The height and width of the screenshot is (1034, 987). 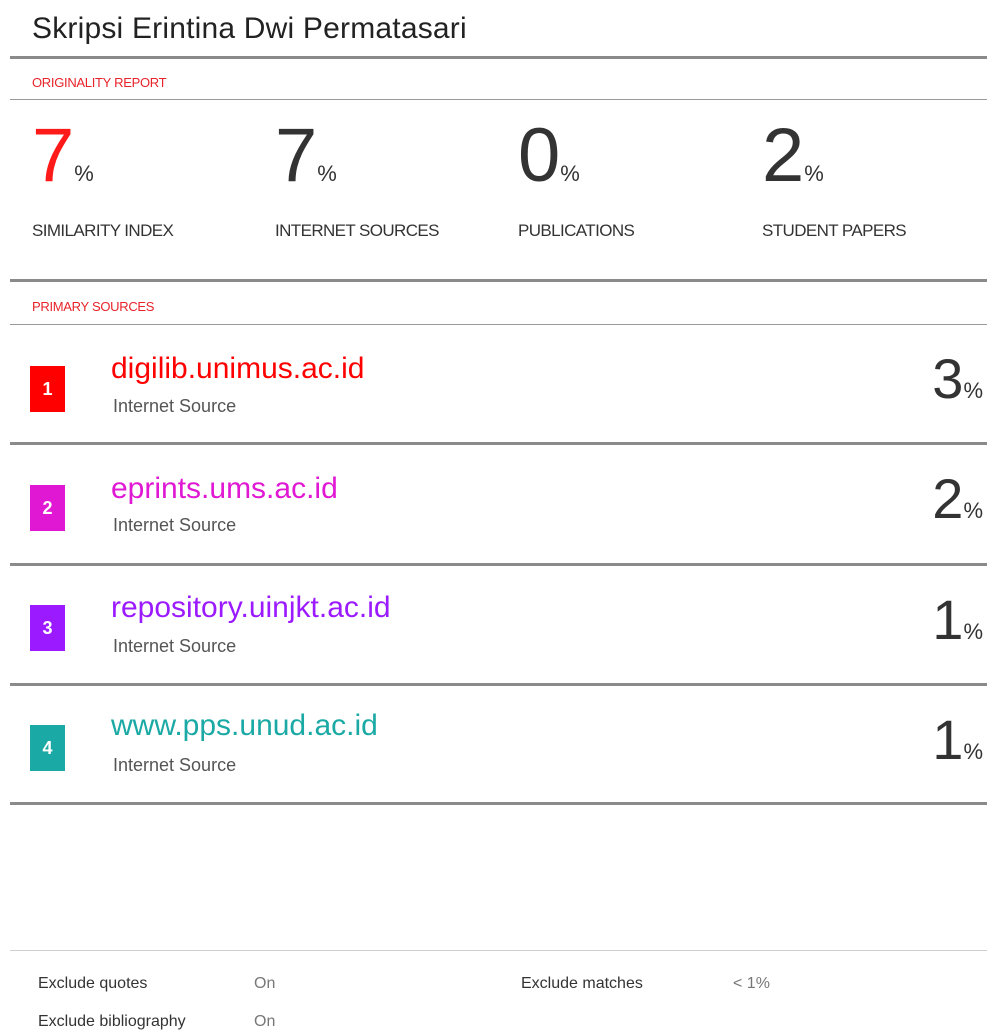 What do you see at coordinates (357, 230) in the screenshot?
I see `stat-label: INTERNET SOURCES` at bounding box center [357, 230].